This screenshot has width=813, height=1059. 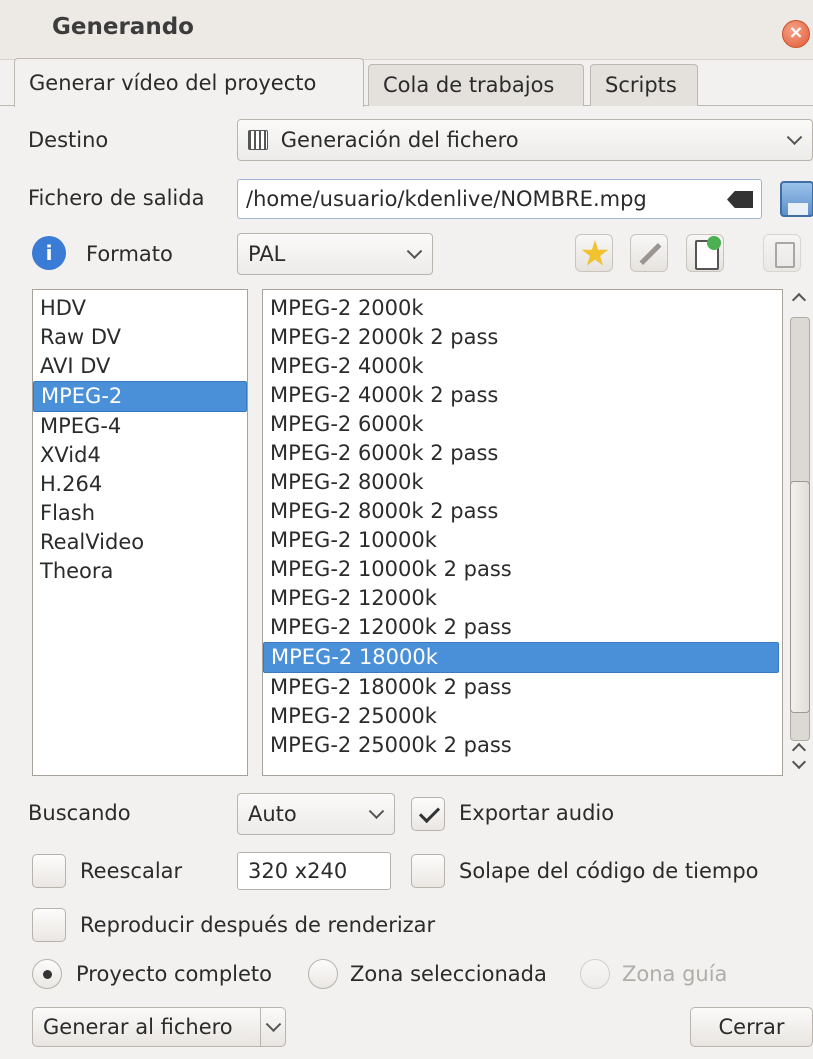 What do you see at coordinates (140, 366) in the screenshot?
I see `list-item: AVI DV` at bounding box center [140, 366].